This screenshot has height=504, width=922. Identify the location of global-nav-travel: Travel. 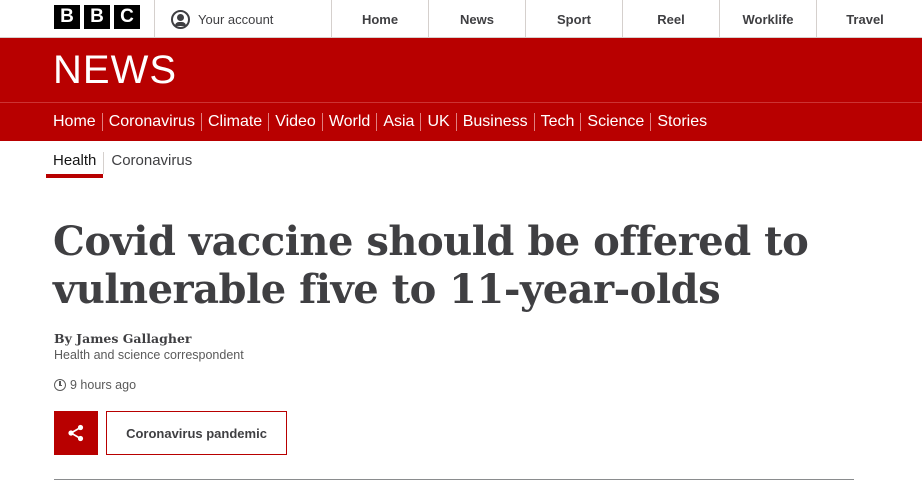
(864, 19).